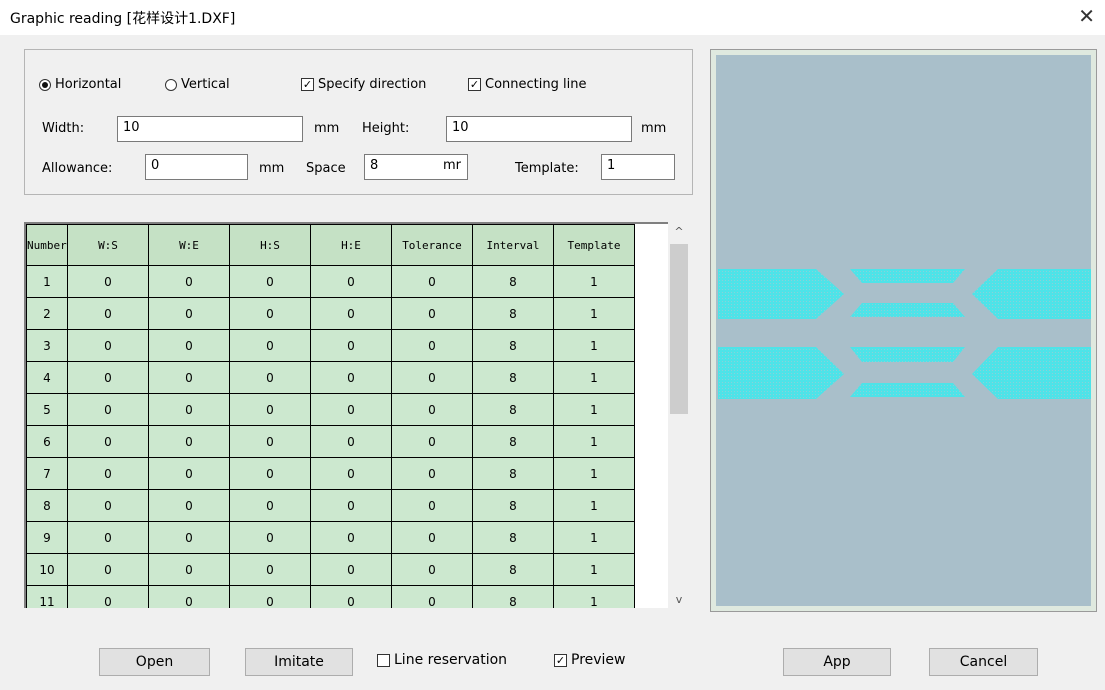 The image size is (1105, 690). Describe the element at coordinates (590, 660) in the screenshot. I see `checkbox-preview: ✓ Preview` at that location.